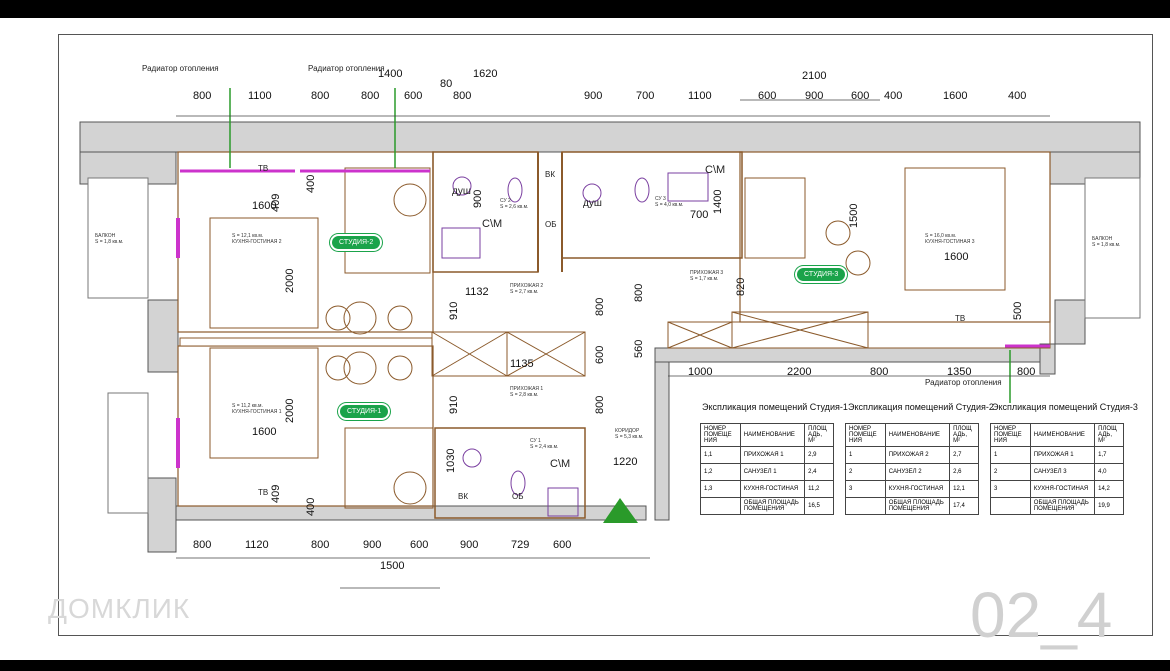 The width and height of the screenshot is (1170, 671). I want to click on su2-label: СУ 2 S = 2,6 кв.м., so click(514, 204).